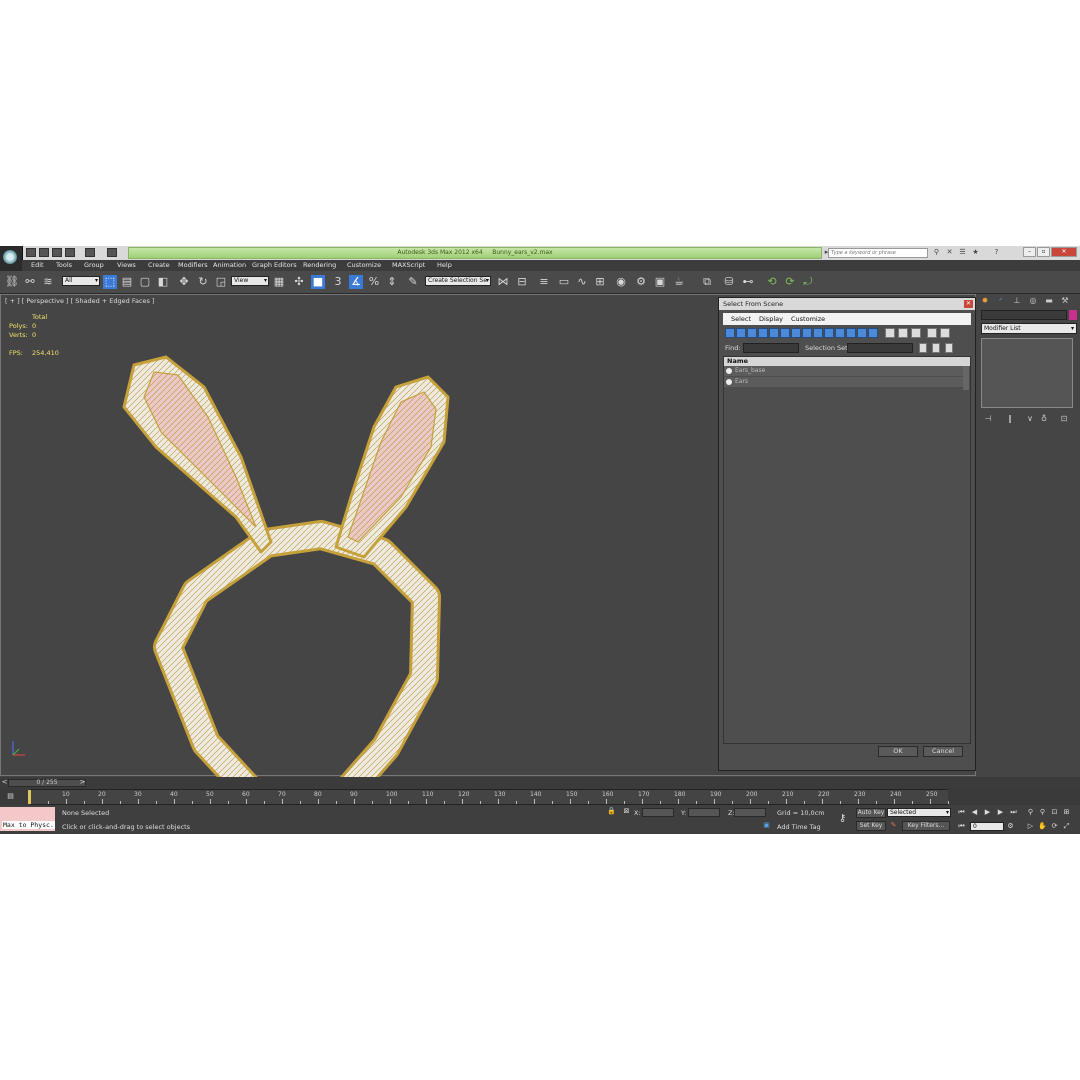 Image resolution: width=1080 pixels, height=1080 pixels. I want to click on motion-tab-icon: ◎, so click(1033, 301).